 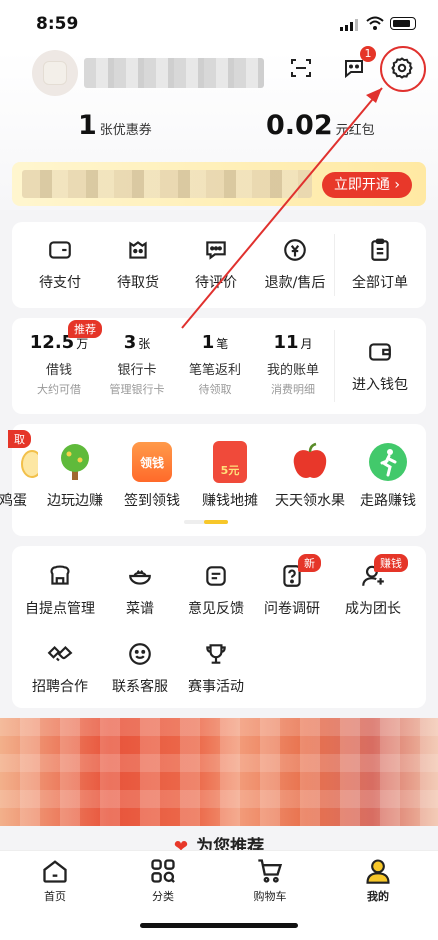 I want to click on tab-category: 分类, so click(x=163, y=880).